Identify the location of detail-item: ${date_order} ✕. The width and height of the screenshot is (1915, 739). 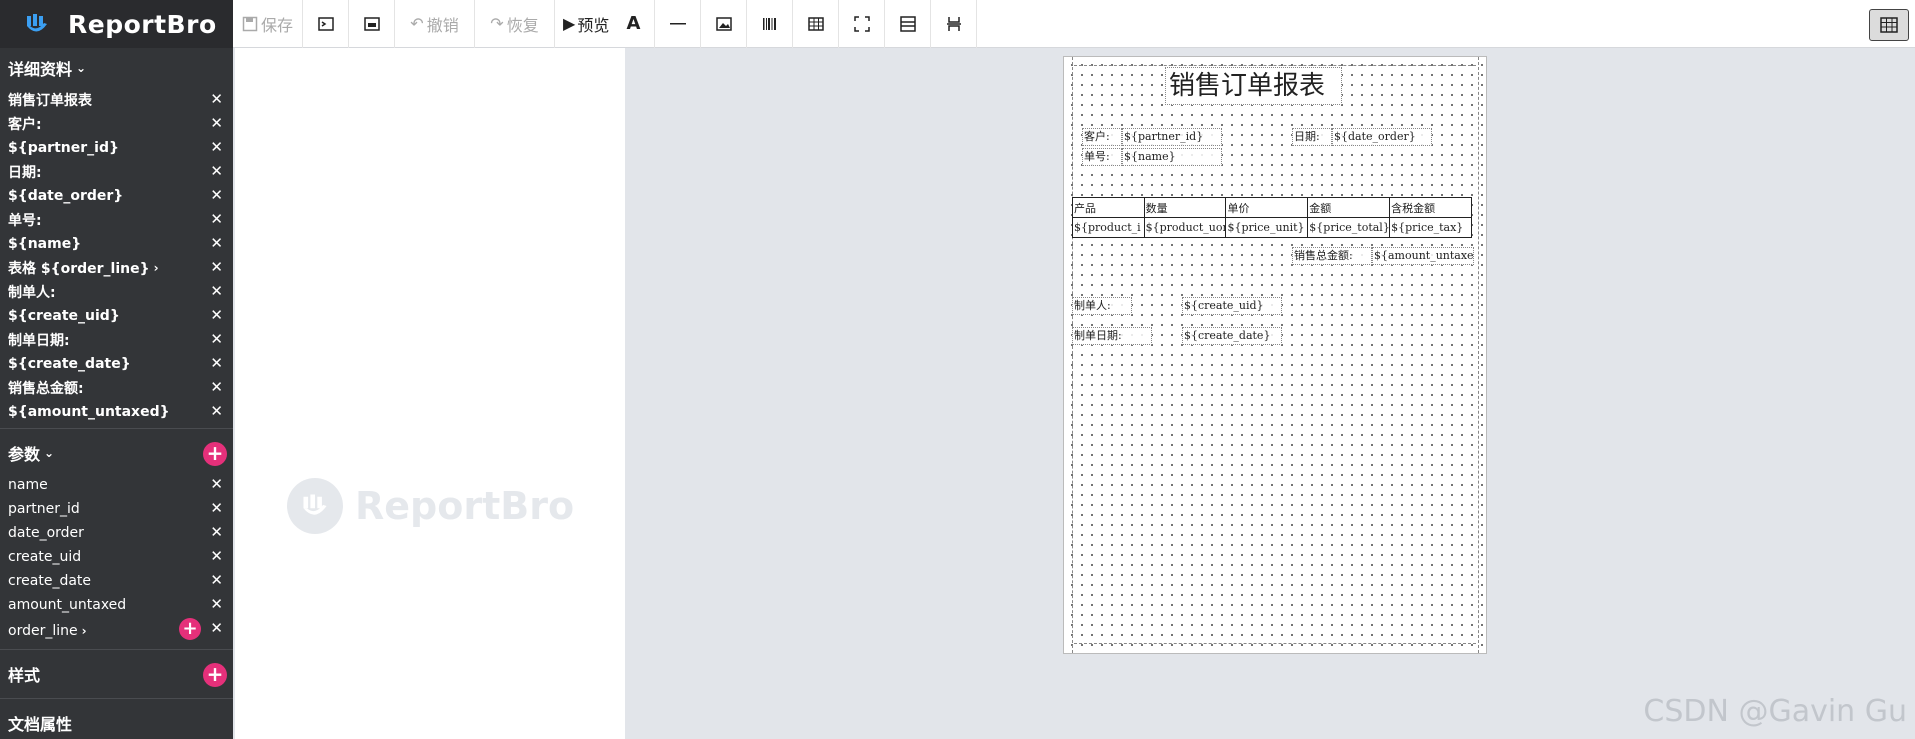
(116, 196).